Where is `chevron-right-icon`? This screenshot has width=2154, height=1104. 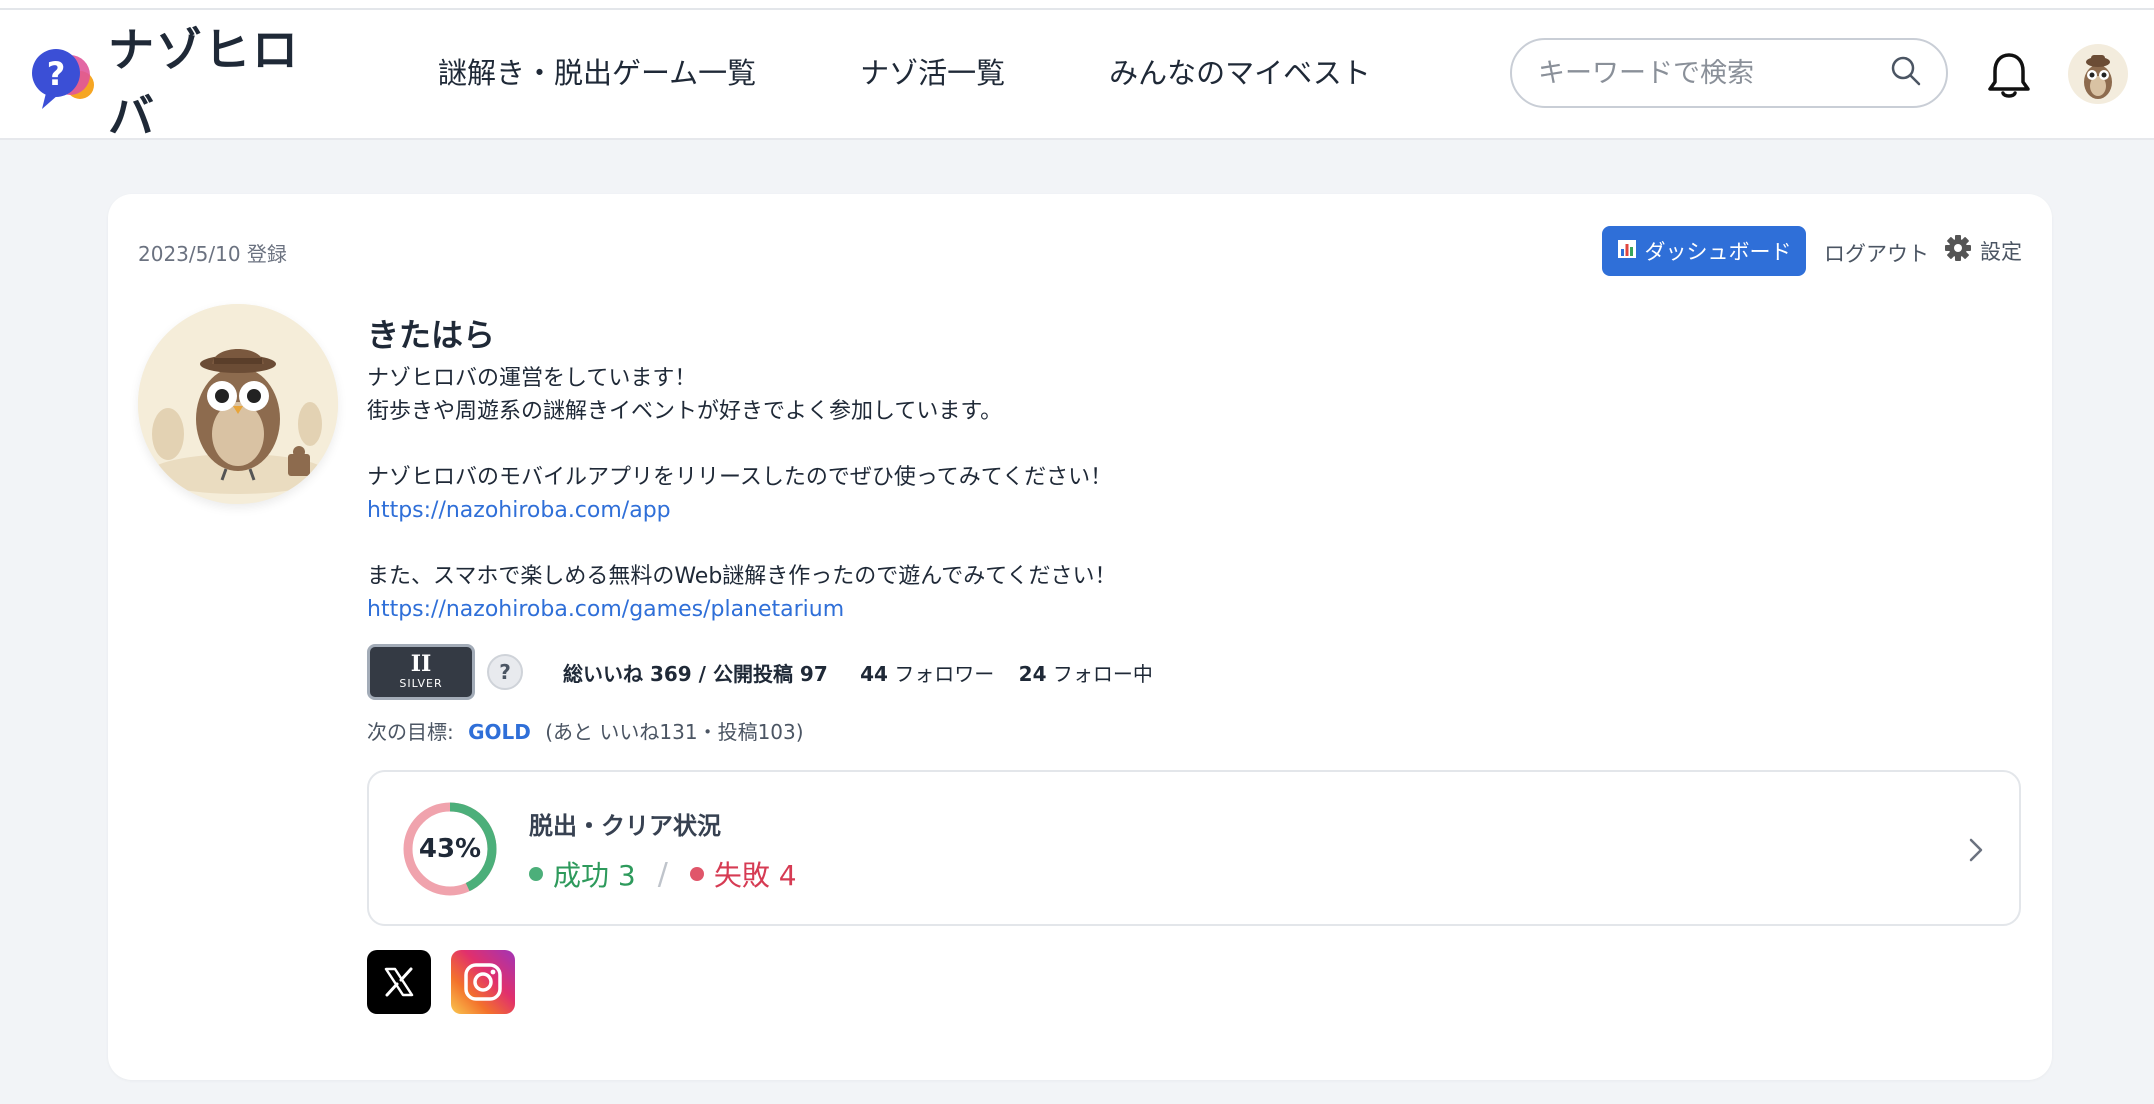
chevron-right-icon is located at coordinates (1977, 850).